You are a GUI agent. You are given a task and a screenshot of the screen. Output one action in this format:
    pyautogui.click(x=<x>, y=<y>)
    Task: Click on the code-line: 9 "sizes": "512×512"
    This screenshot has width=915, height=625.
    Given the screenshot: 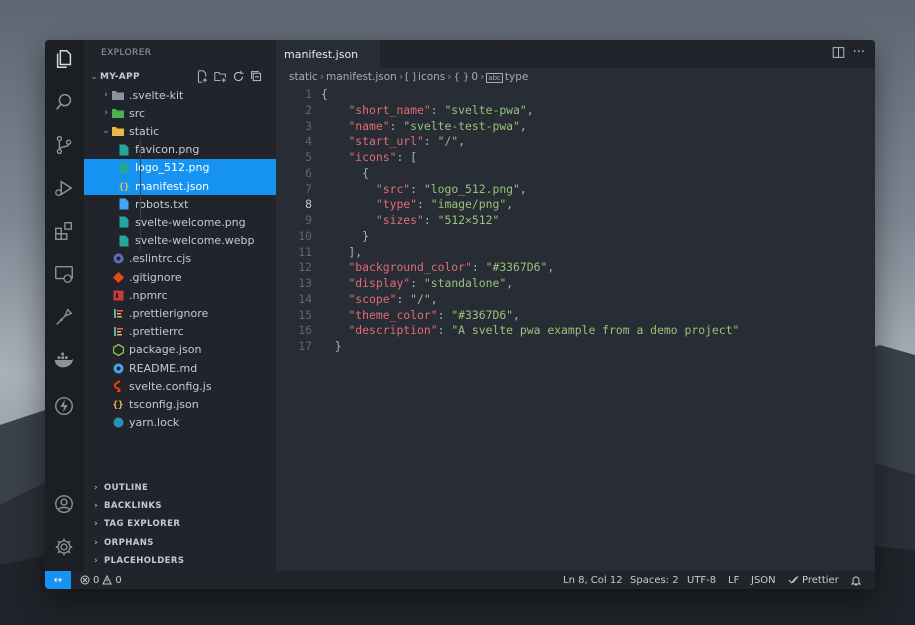 What is the action you would take?
    pyautogui.click(x=575, y=220)
    